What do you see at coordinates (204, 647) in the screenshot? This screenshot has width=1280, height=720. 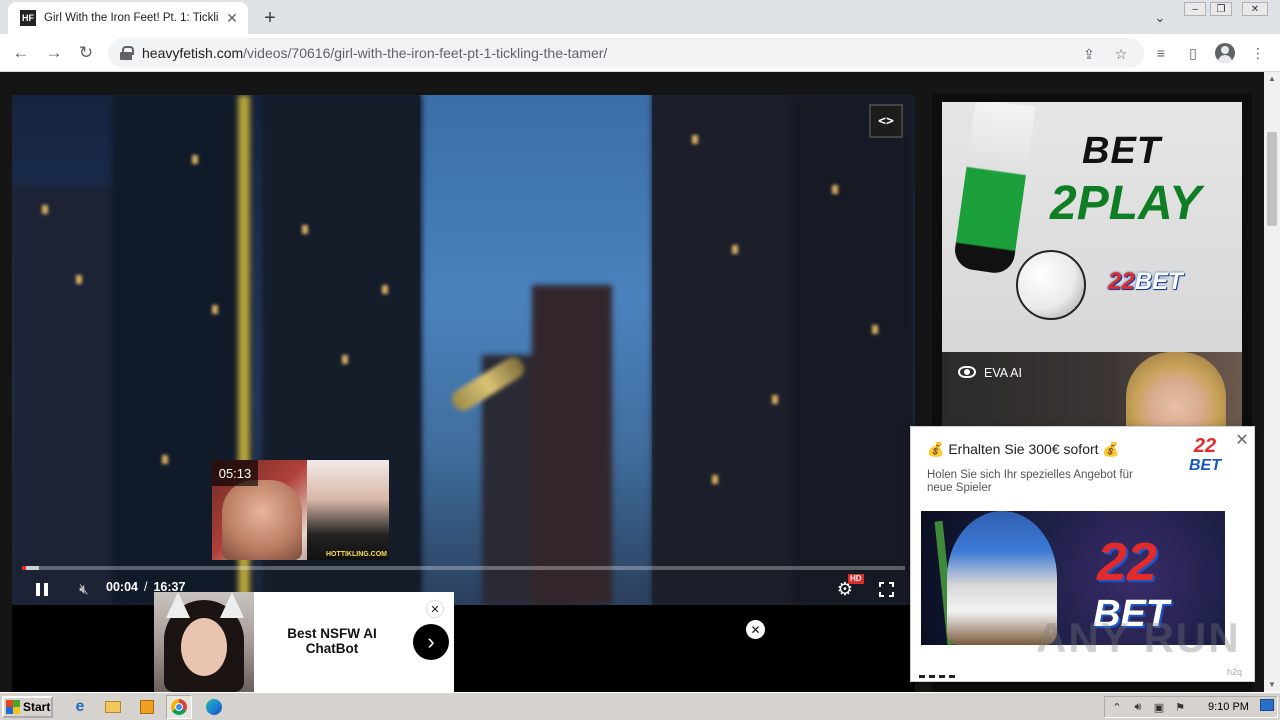 I see `ad-image-part` at bounding box center [204, 647].